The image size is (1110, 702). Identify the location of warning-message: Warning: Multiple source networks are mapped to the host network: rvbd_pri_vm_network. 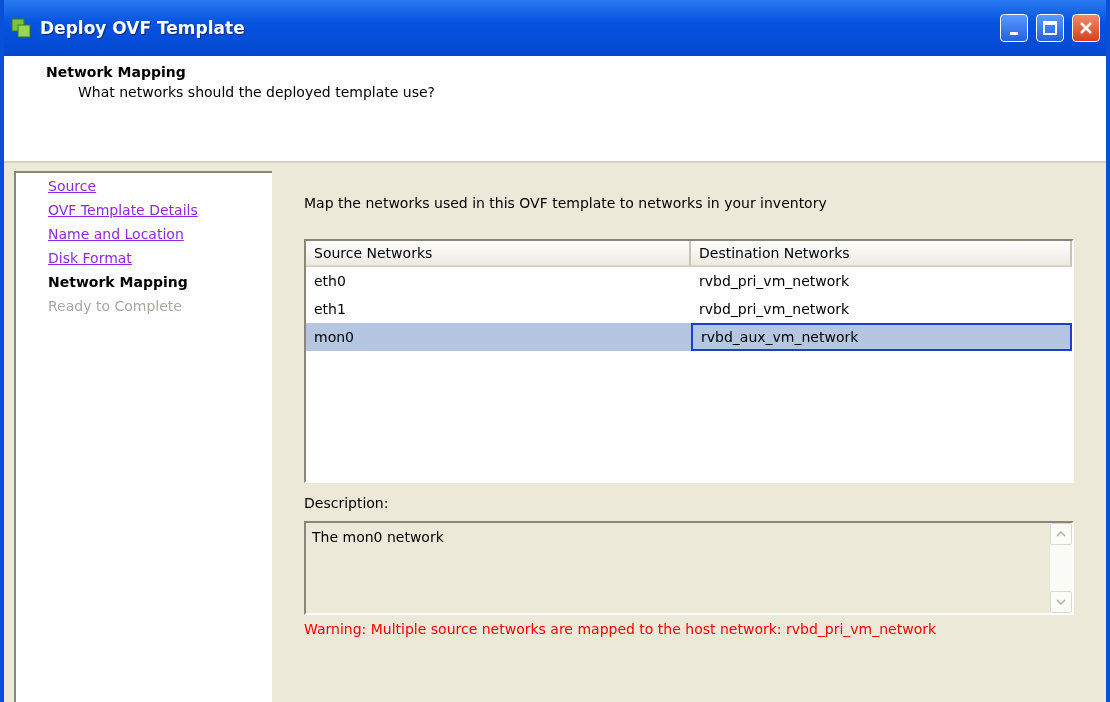
(621, 629).